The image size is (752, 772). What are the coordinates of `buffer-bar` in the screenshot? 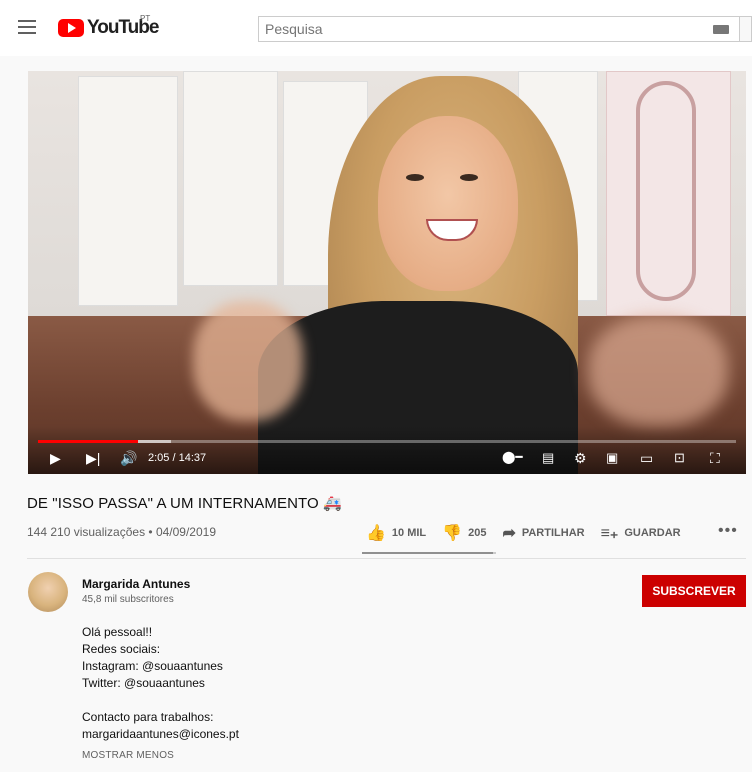 It's located at (154, 441).